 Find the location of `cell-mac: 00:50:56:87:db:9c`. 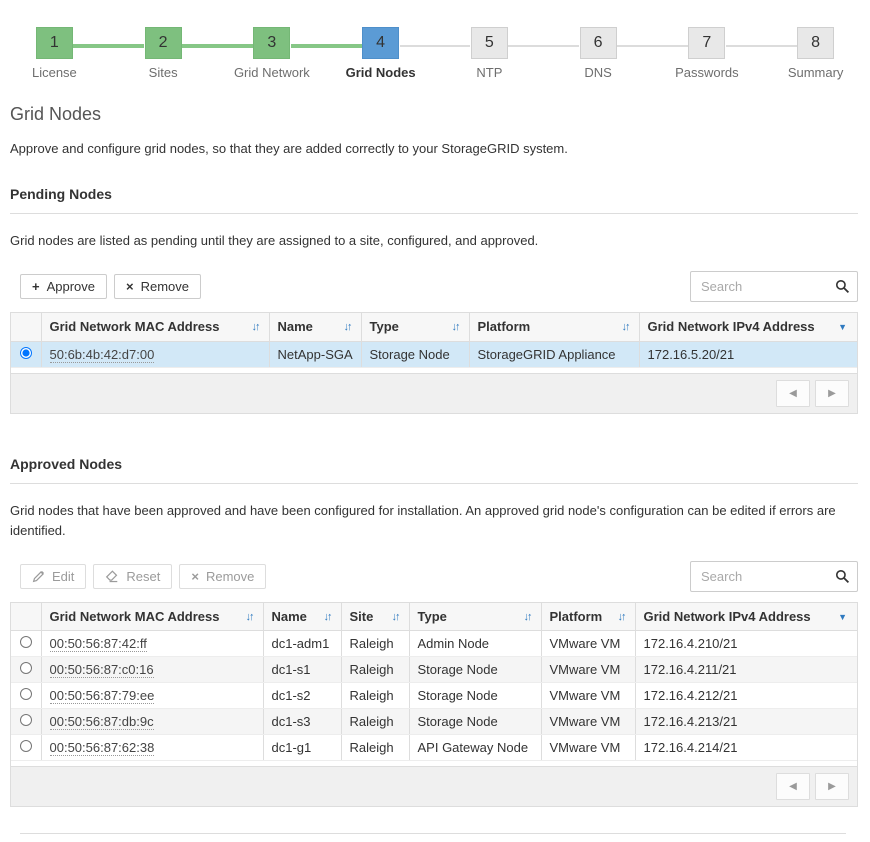

cell-mac: 00:50:56:87:db:9c is located at coordinates (151, 722).